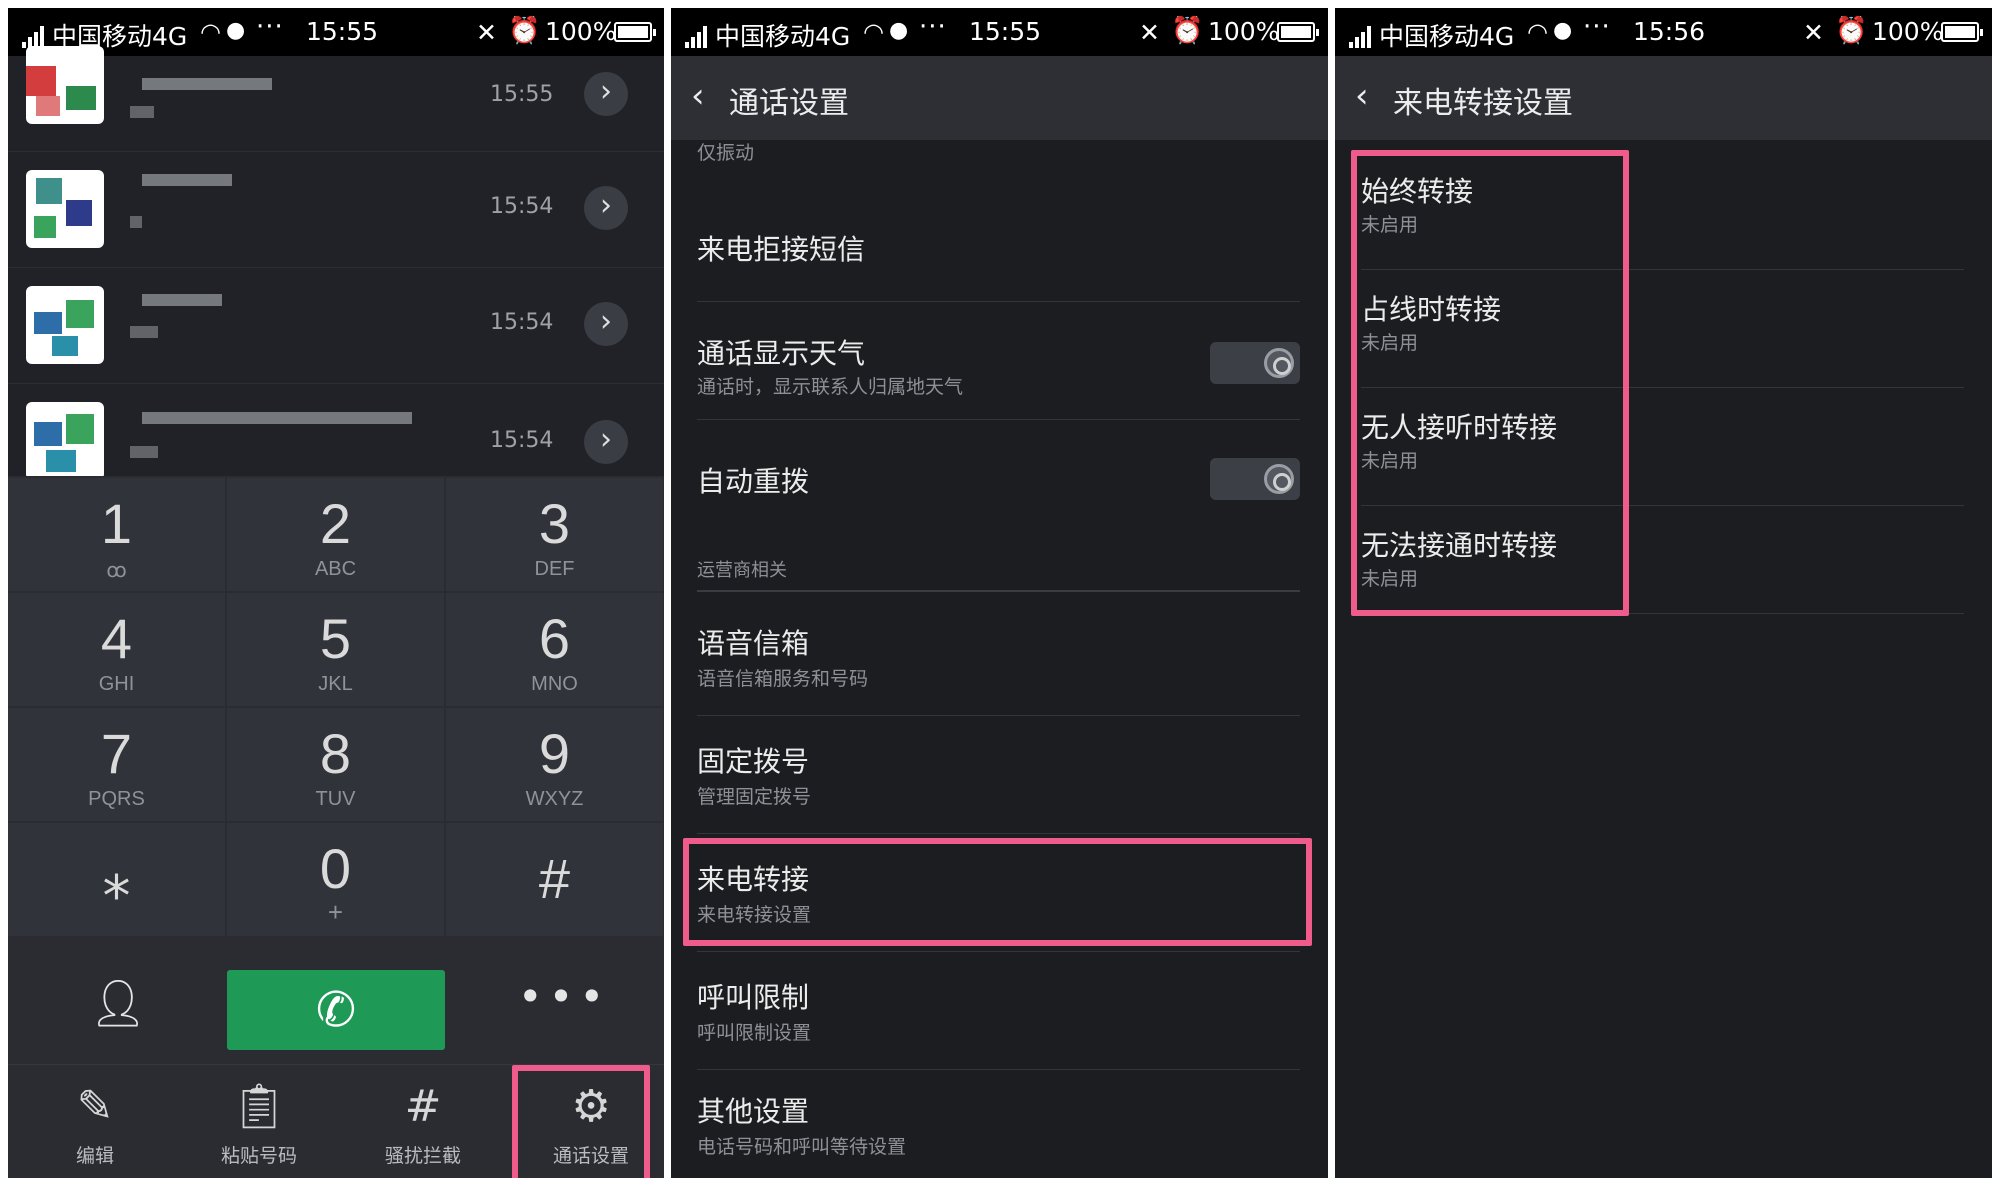  Describe the element at coordinates (998, 478) in the screenshot. I see `setting-auto-redial: 自动重拨` at that location.